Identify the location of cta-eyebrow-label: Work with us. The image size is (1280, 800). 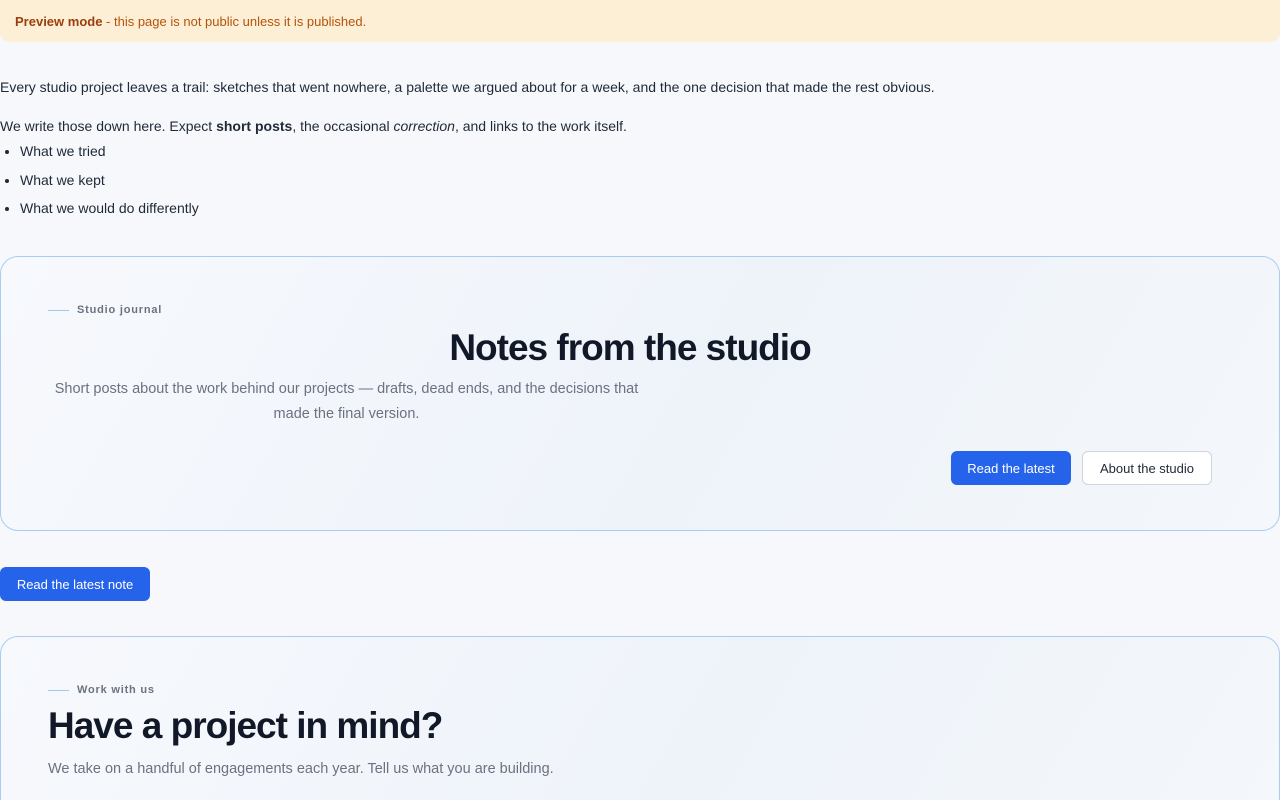
(116, 690).